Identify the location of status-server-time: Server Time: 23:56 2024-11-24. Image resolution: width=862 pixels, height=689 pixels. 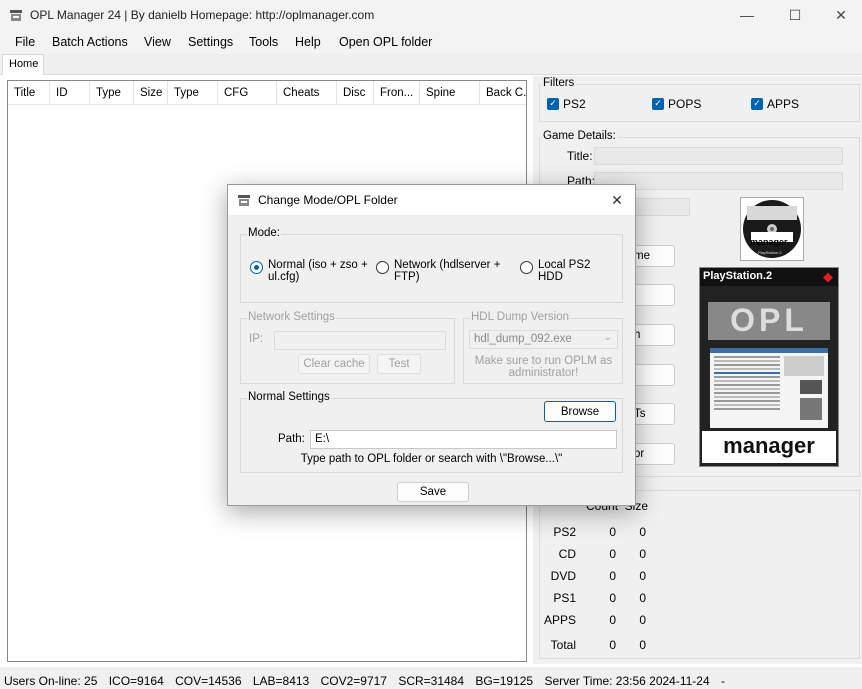
(627, 681).